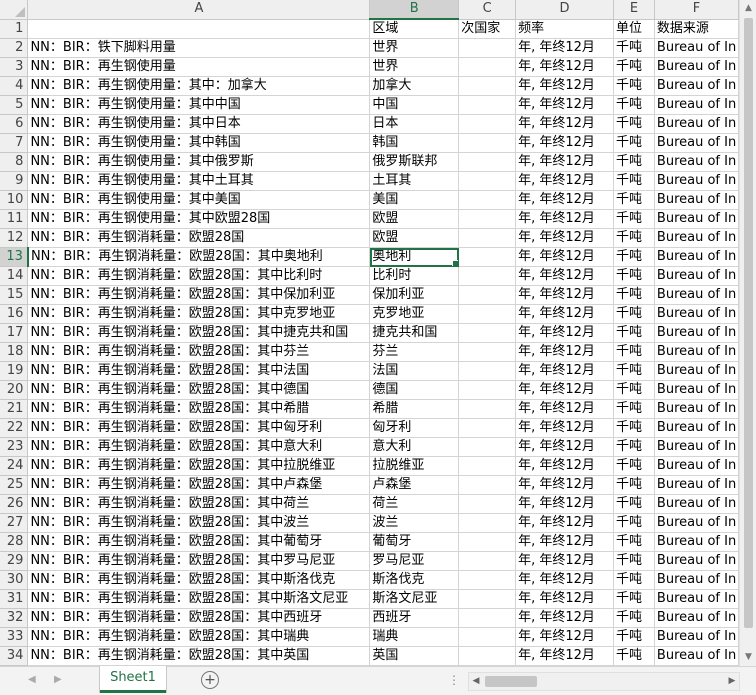  What do you see at coordinates (199, 10) in the screenshot?
I see `column-header-a: A` at bounding box center [199, 10].